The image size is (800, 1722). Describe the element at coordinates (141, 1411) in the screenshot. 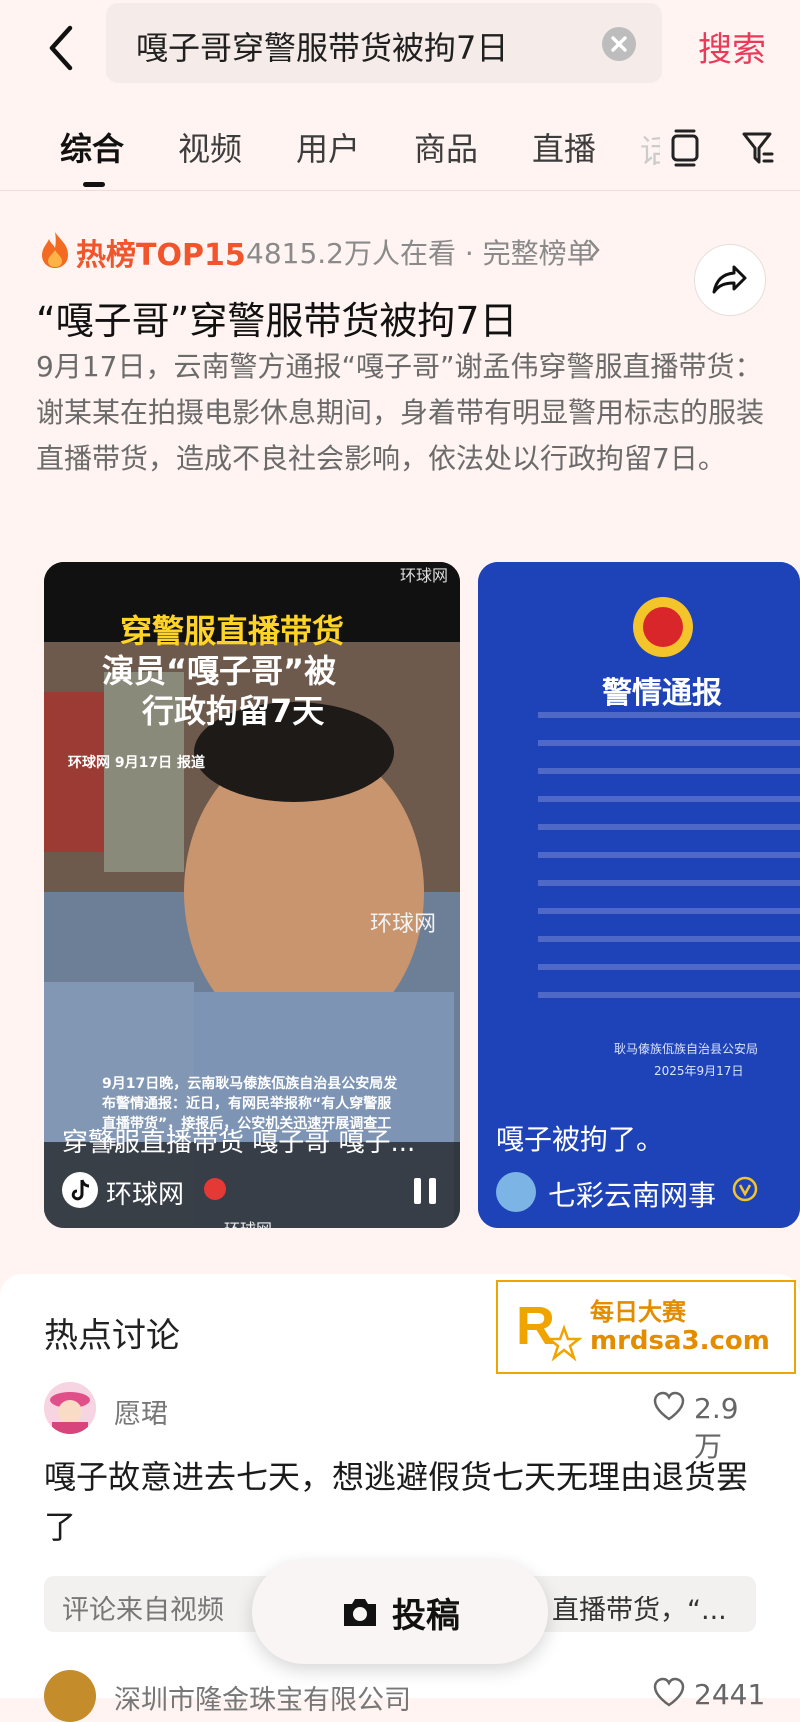

I see `comment-username: 愿珺` at that location.